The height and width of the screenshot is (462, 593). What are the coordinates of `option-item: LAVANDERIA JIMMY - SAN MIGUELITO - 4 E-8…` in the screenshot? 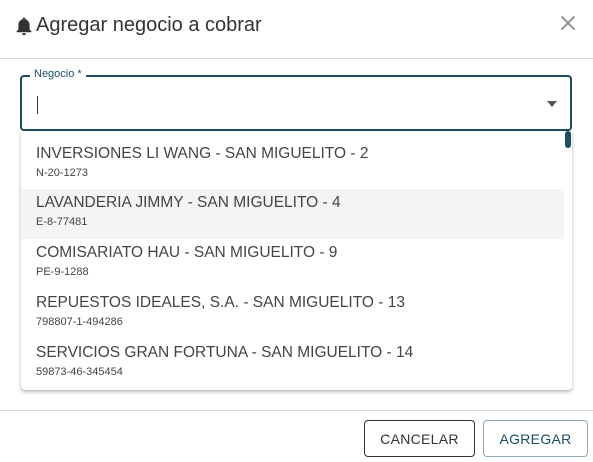 It's located at (292, 214).